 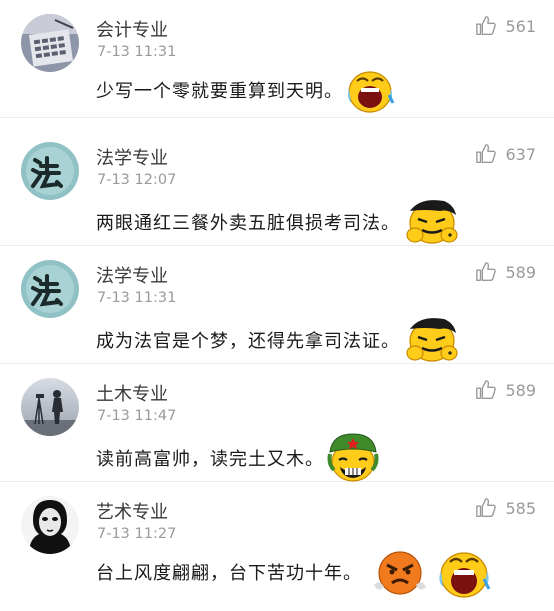 What do you see at coordinates (50, 525) in the screenshot?
I see `portrait-avatar-icon` at bounding box center [50, 525].